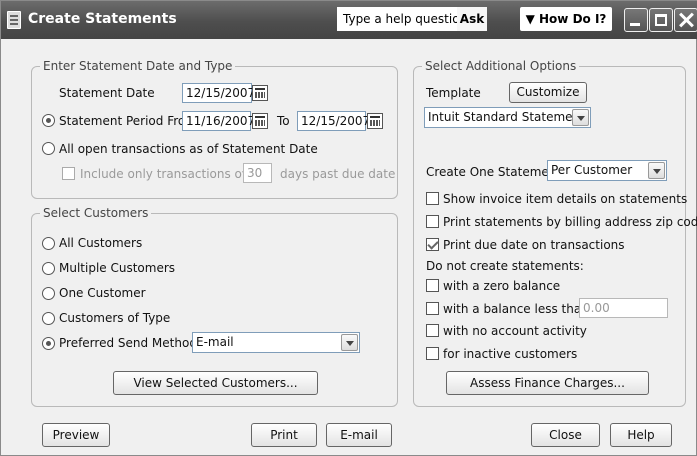 The image size is (697, 456). What do you see at coordinates (515, 331) in the screenshot?
I see `no-activity-label: with no account activity` at bounding box center [515, 331].